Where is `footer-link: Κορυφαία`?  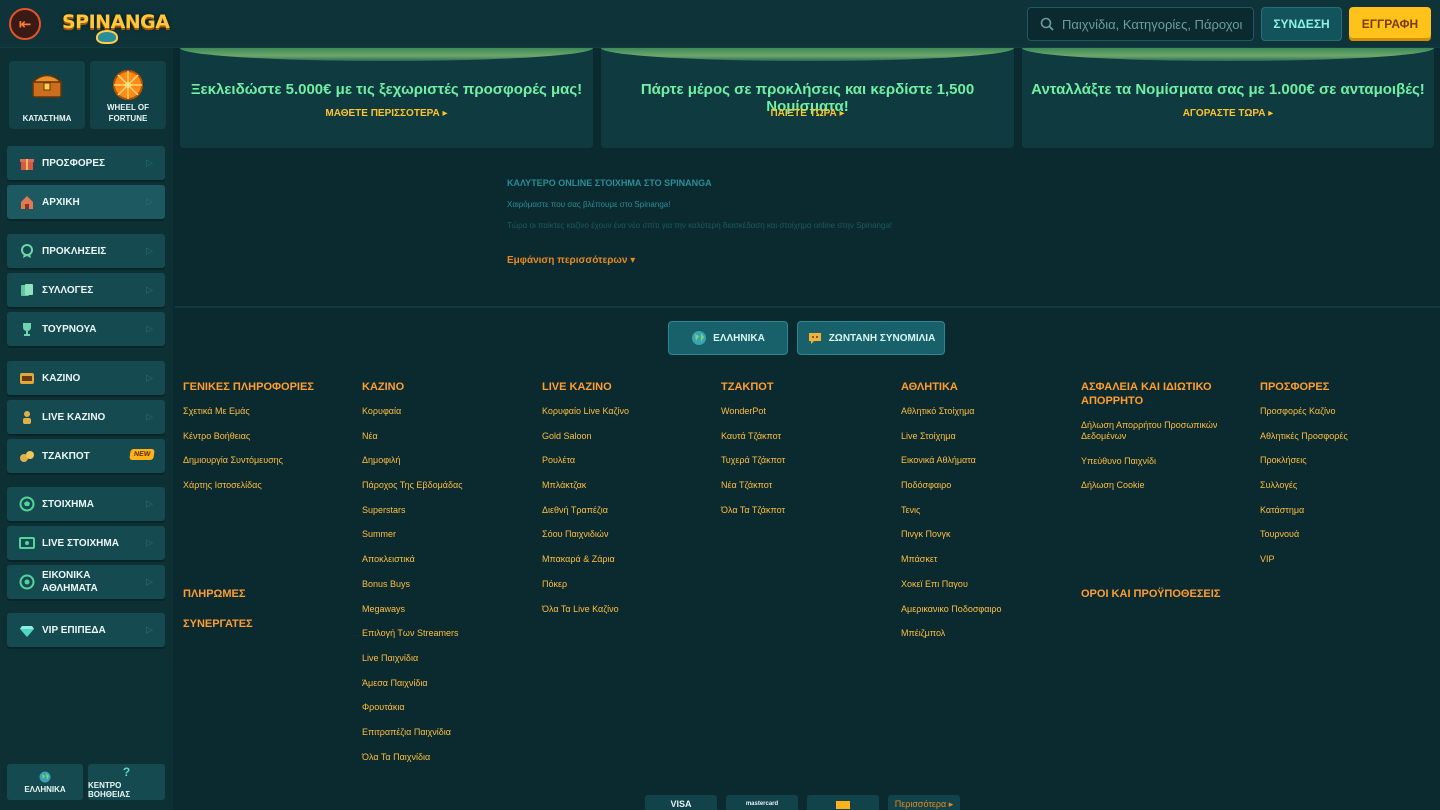
footer-link: Κορυφαία is located at coordinates (447, 411).